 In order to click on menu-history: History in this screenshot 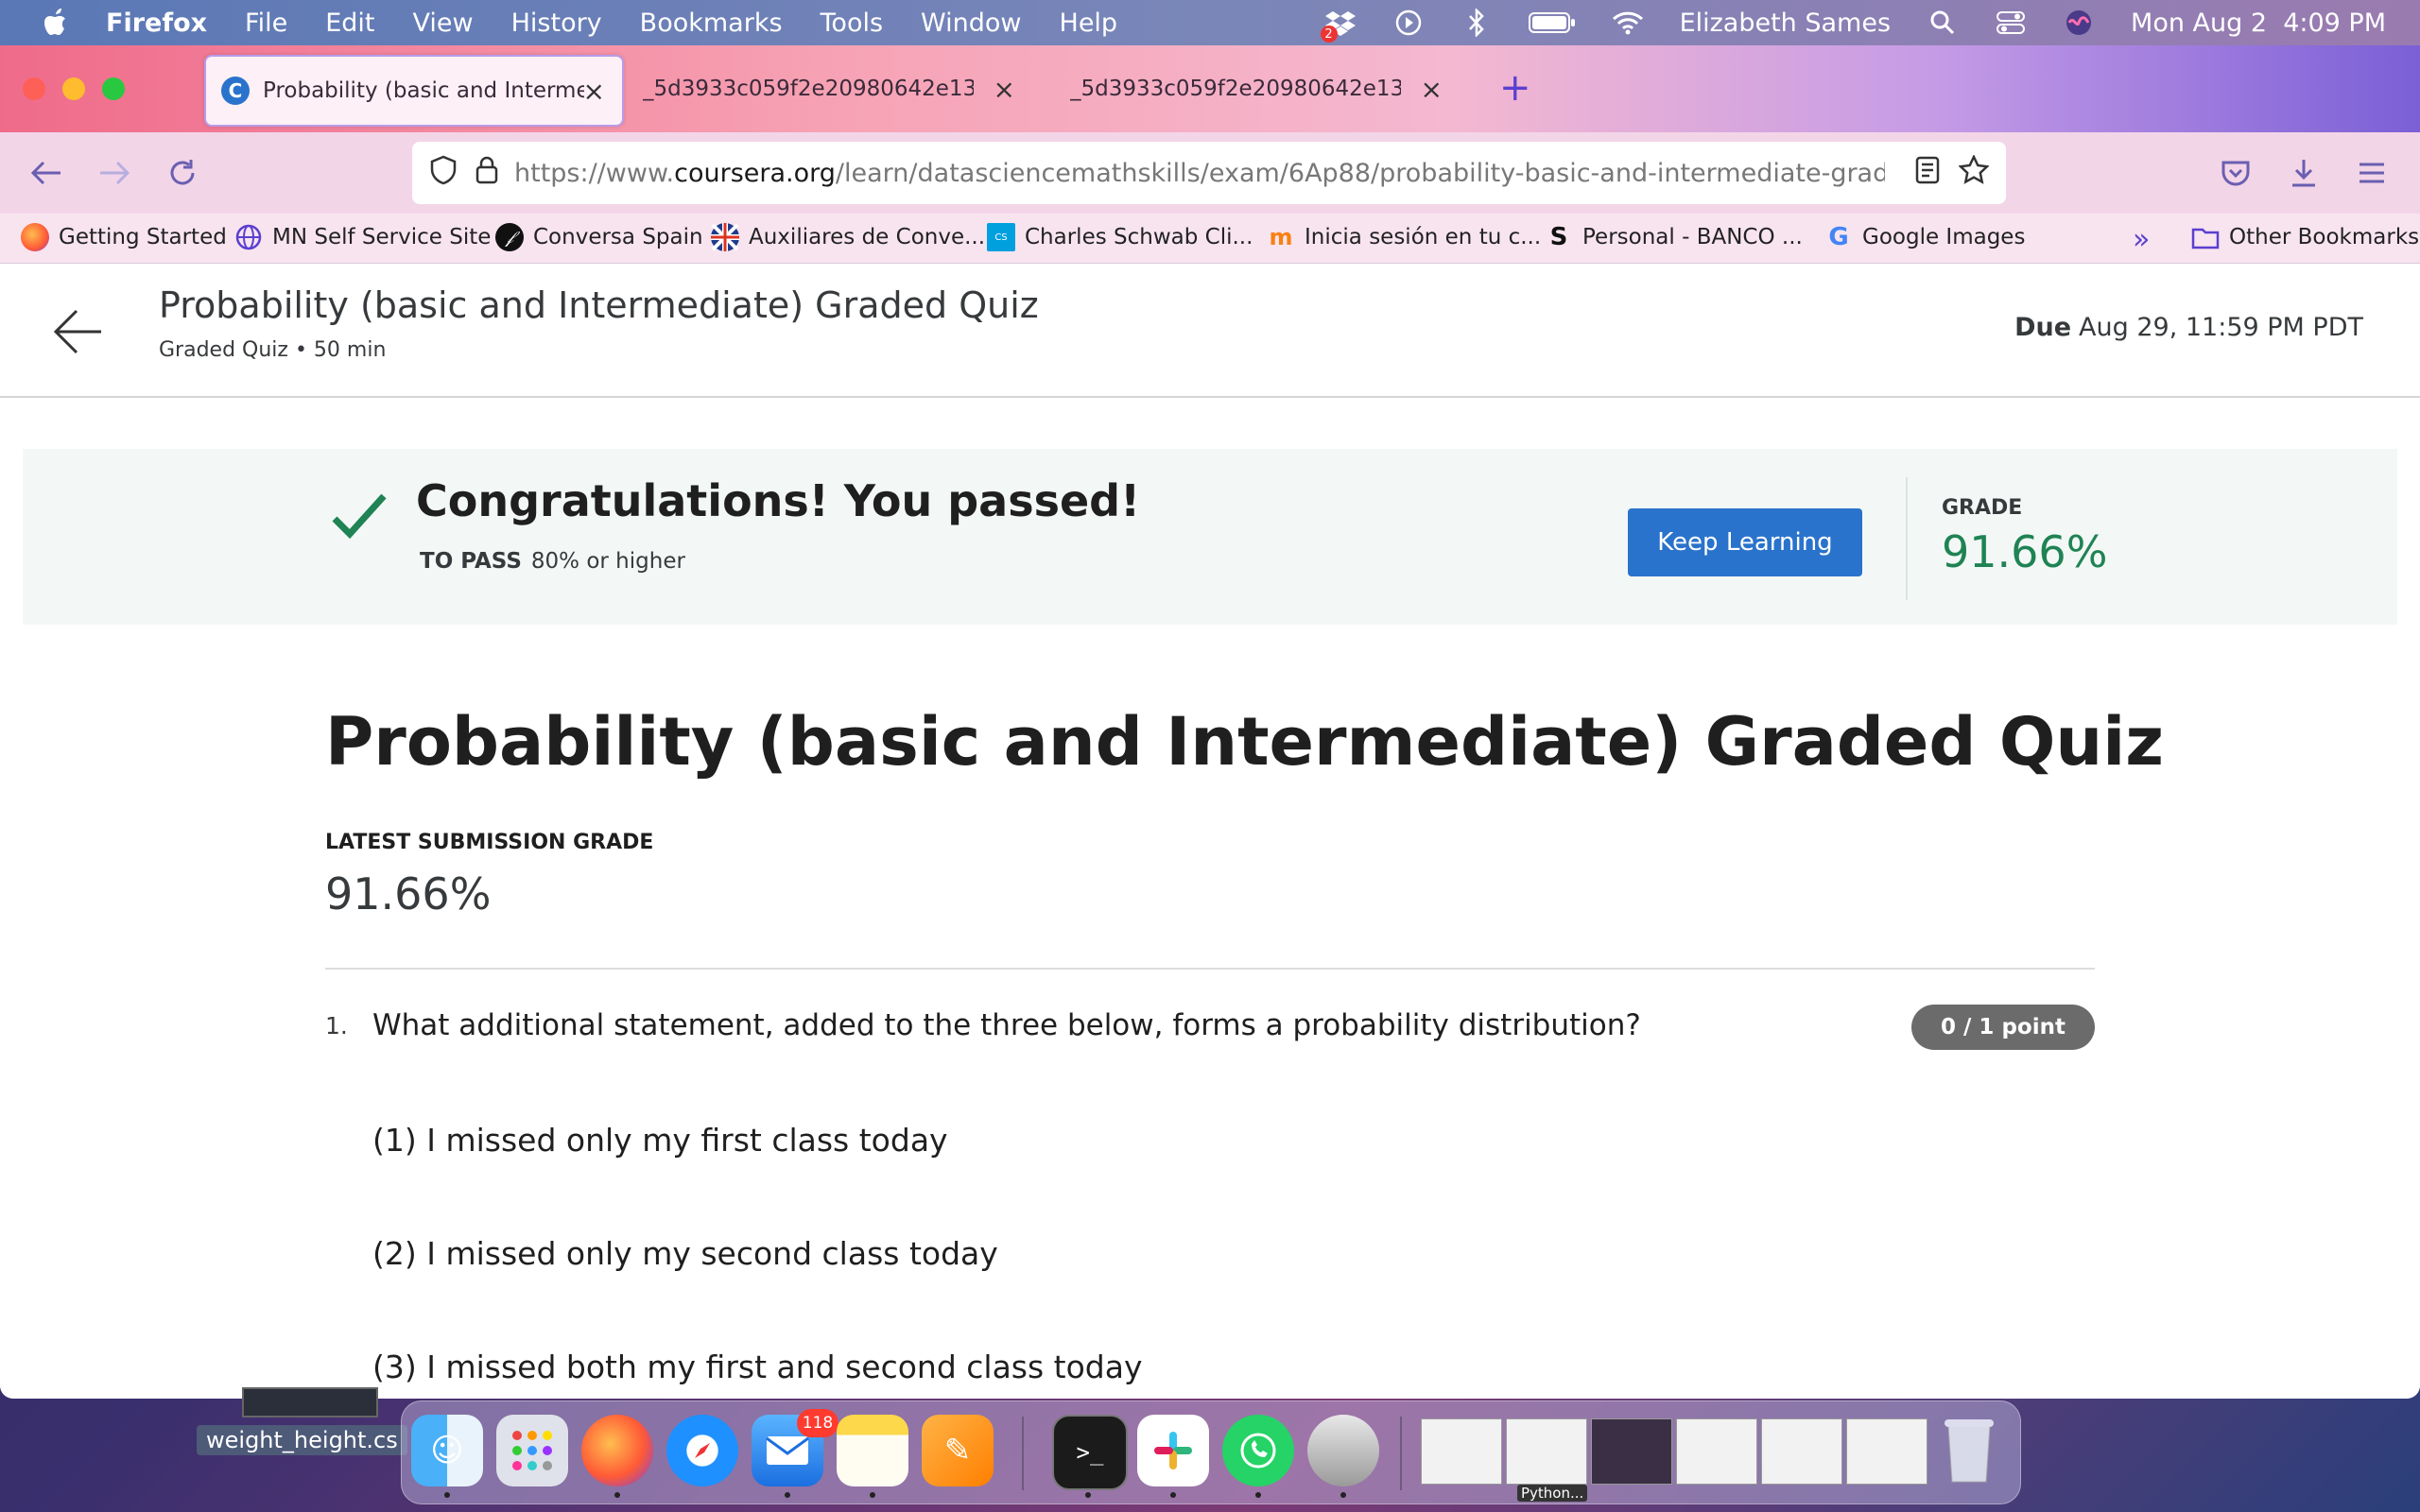, I will do `click(557, 23)`.